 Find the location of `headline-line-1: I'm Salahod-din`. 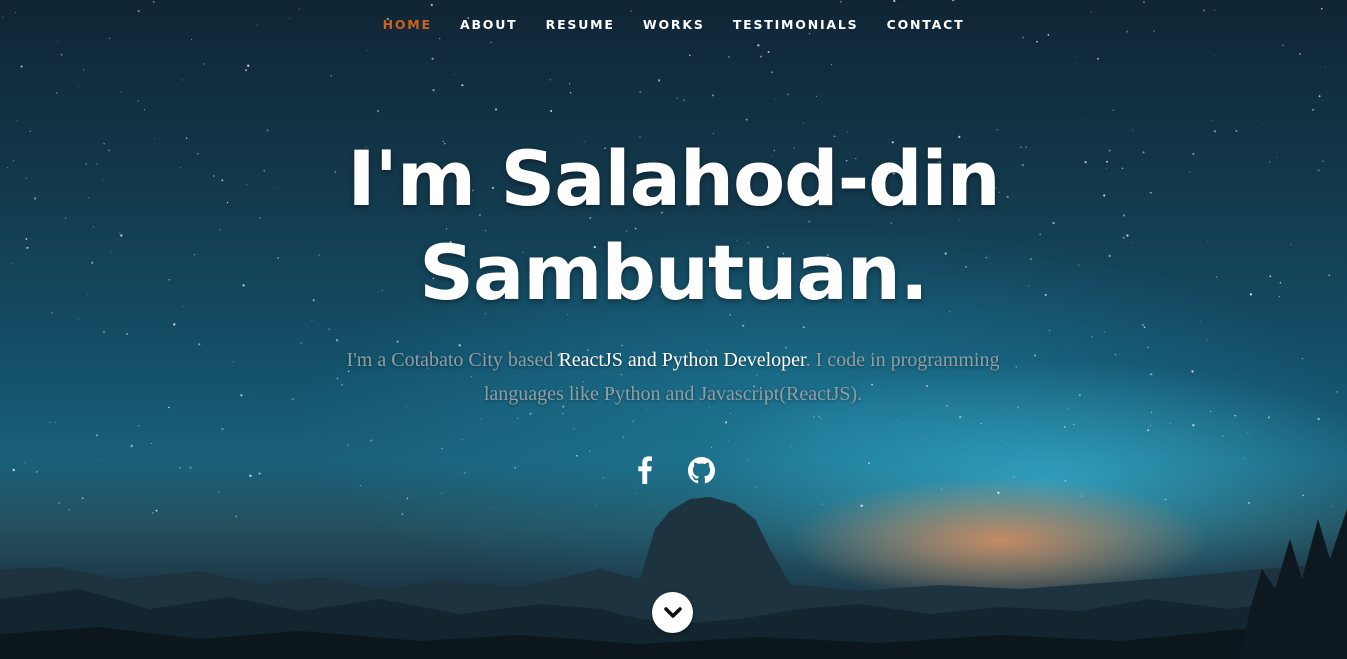

headline-line-1: I'm Salahod-din is located at coordinates (673, 178).